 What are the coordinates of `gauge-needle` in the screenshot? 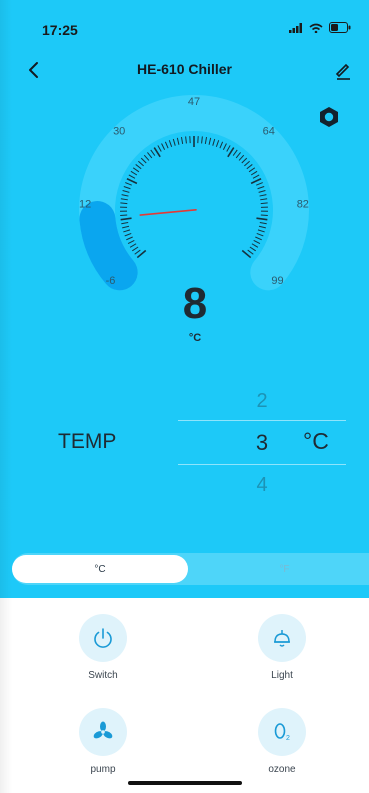 It's located at (168, 212).